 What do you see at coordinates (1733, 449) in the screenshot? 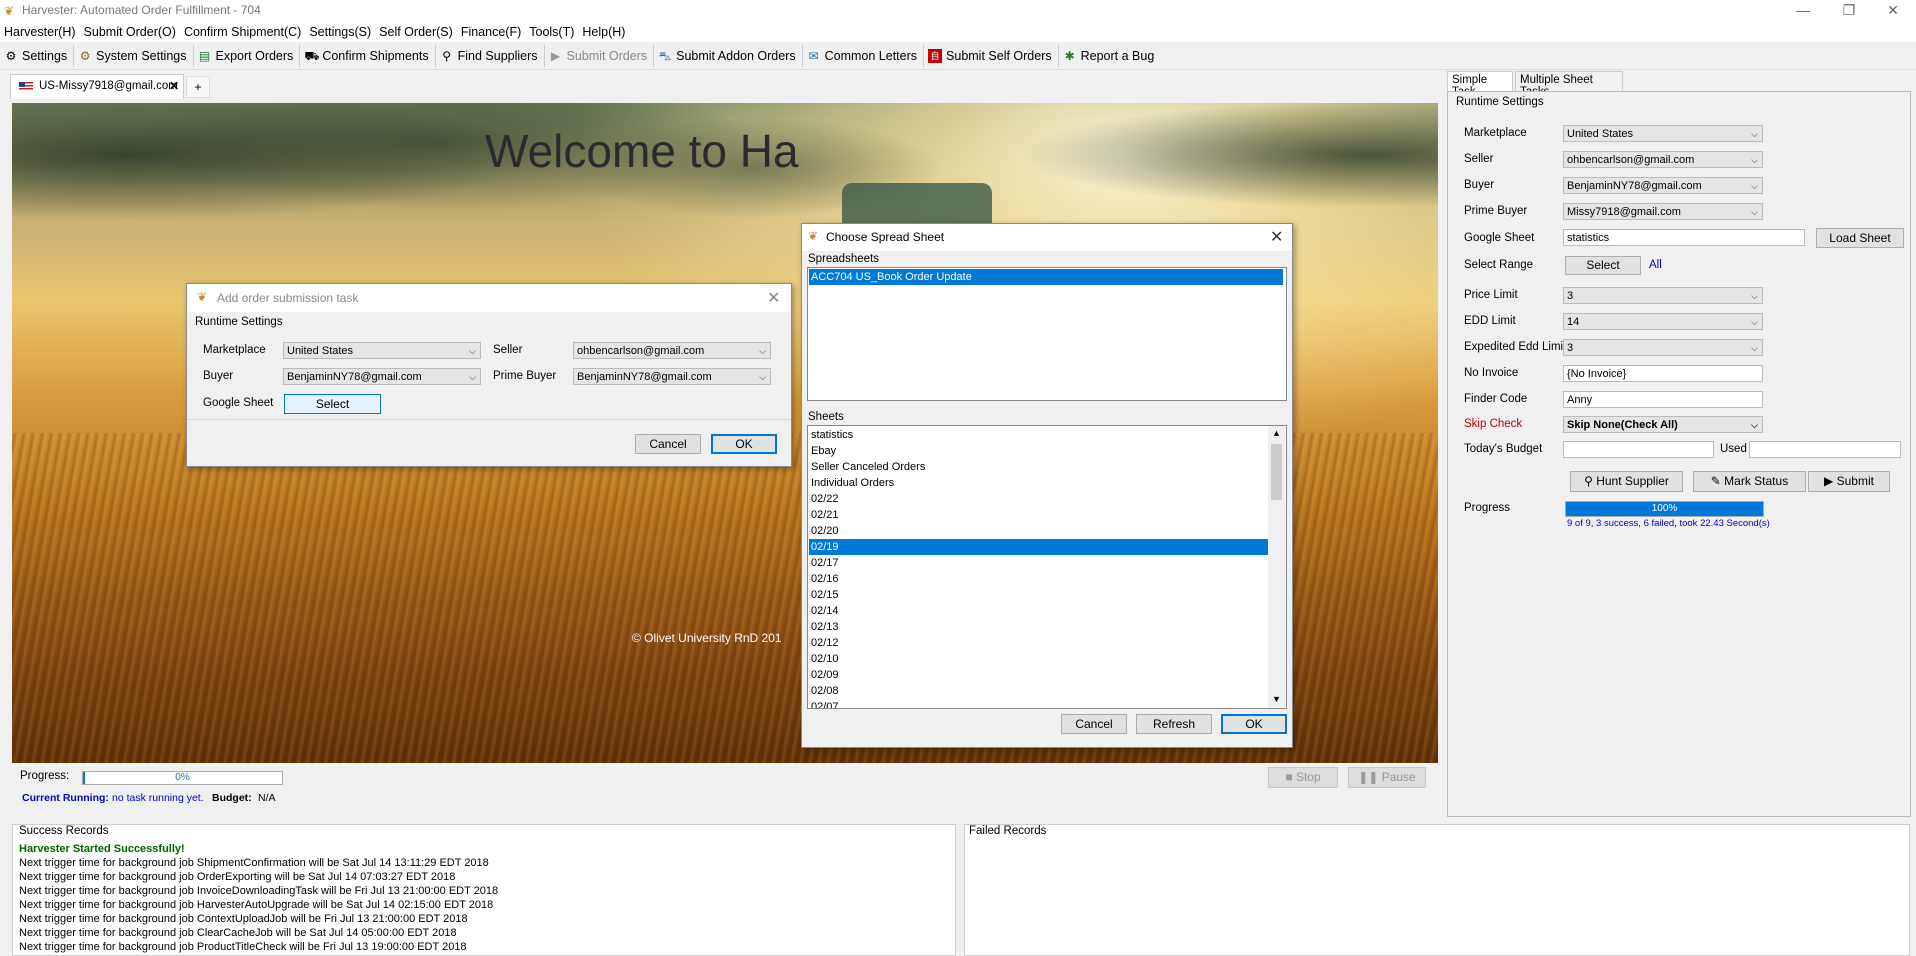
I see `used-label: Used` at bounding box center [1733, 449].